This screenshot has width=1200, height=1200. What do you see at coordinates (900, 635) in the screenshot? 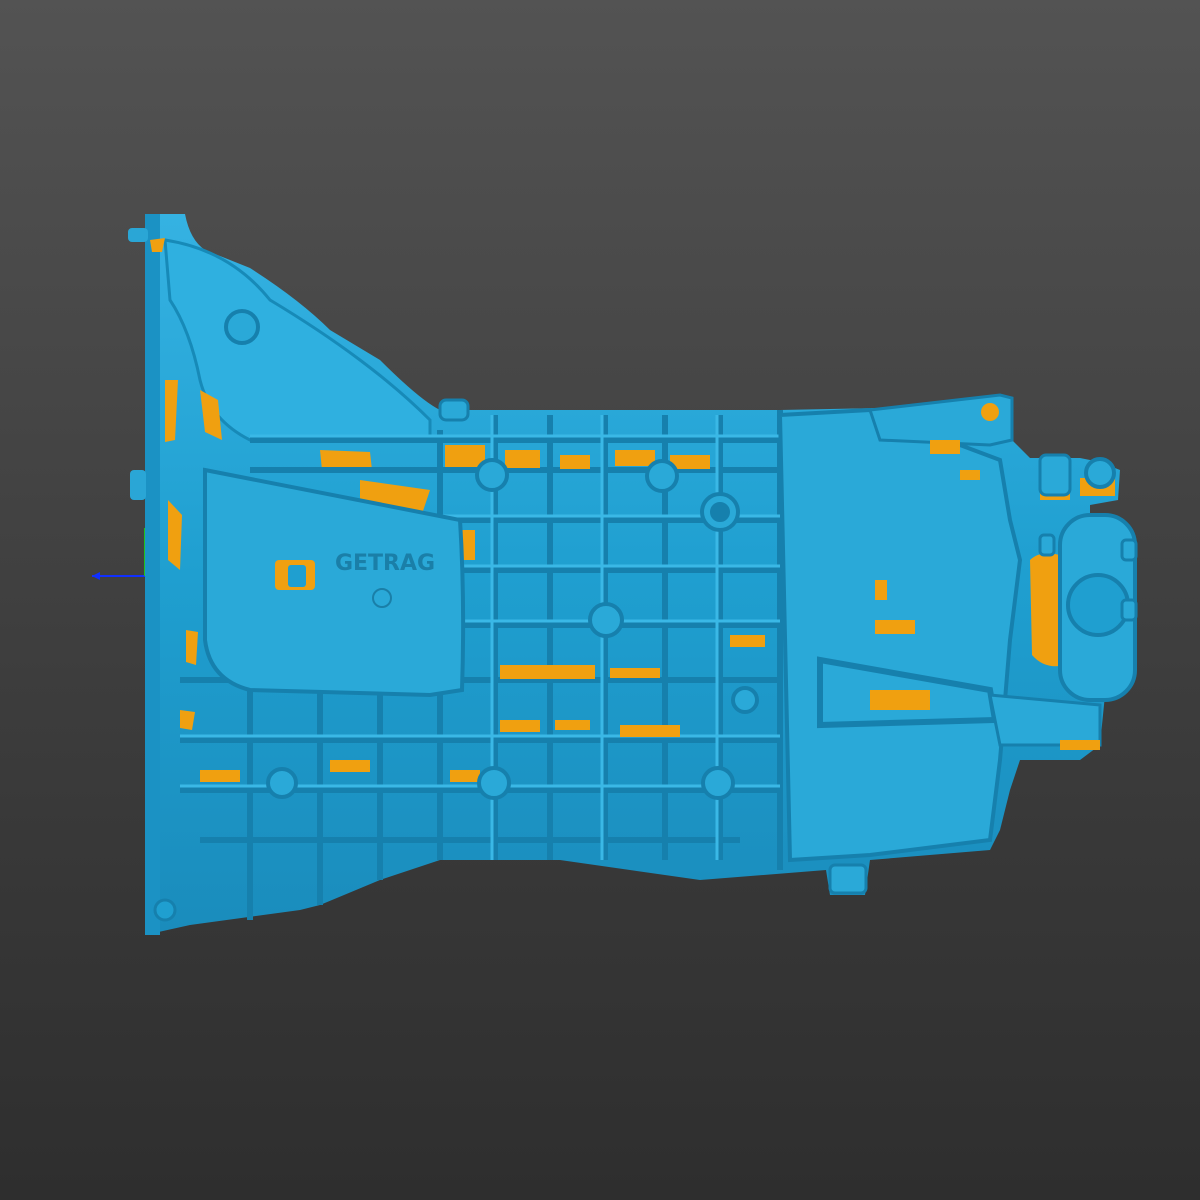
I see `rear-extension` at bounding box center [900, 635].